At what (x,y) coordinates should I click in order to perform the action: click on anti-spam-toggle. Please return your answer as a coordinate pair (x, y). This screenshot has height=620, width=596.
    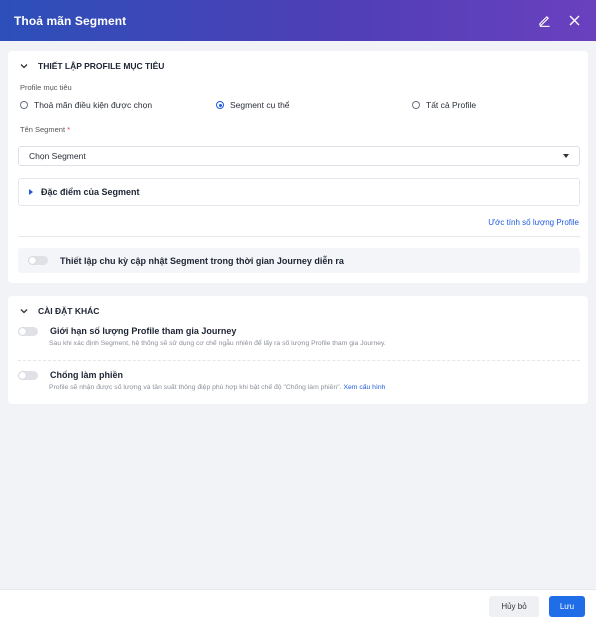
    Looking at the image, I should click on (28, 375).